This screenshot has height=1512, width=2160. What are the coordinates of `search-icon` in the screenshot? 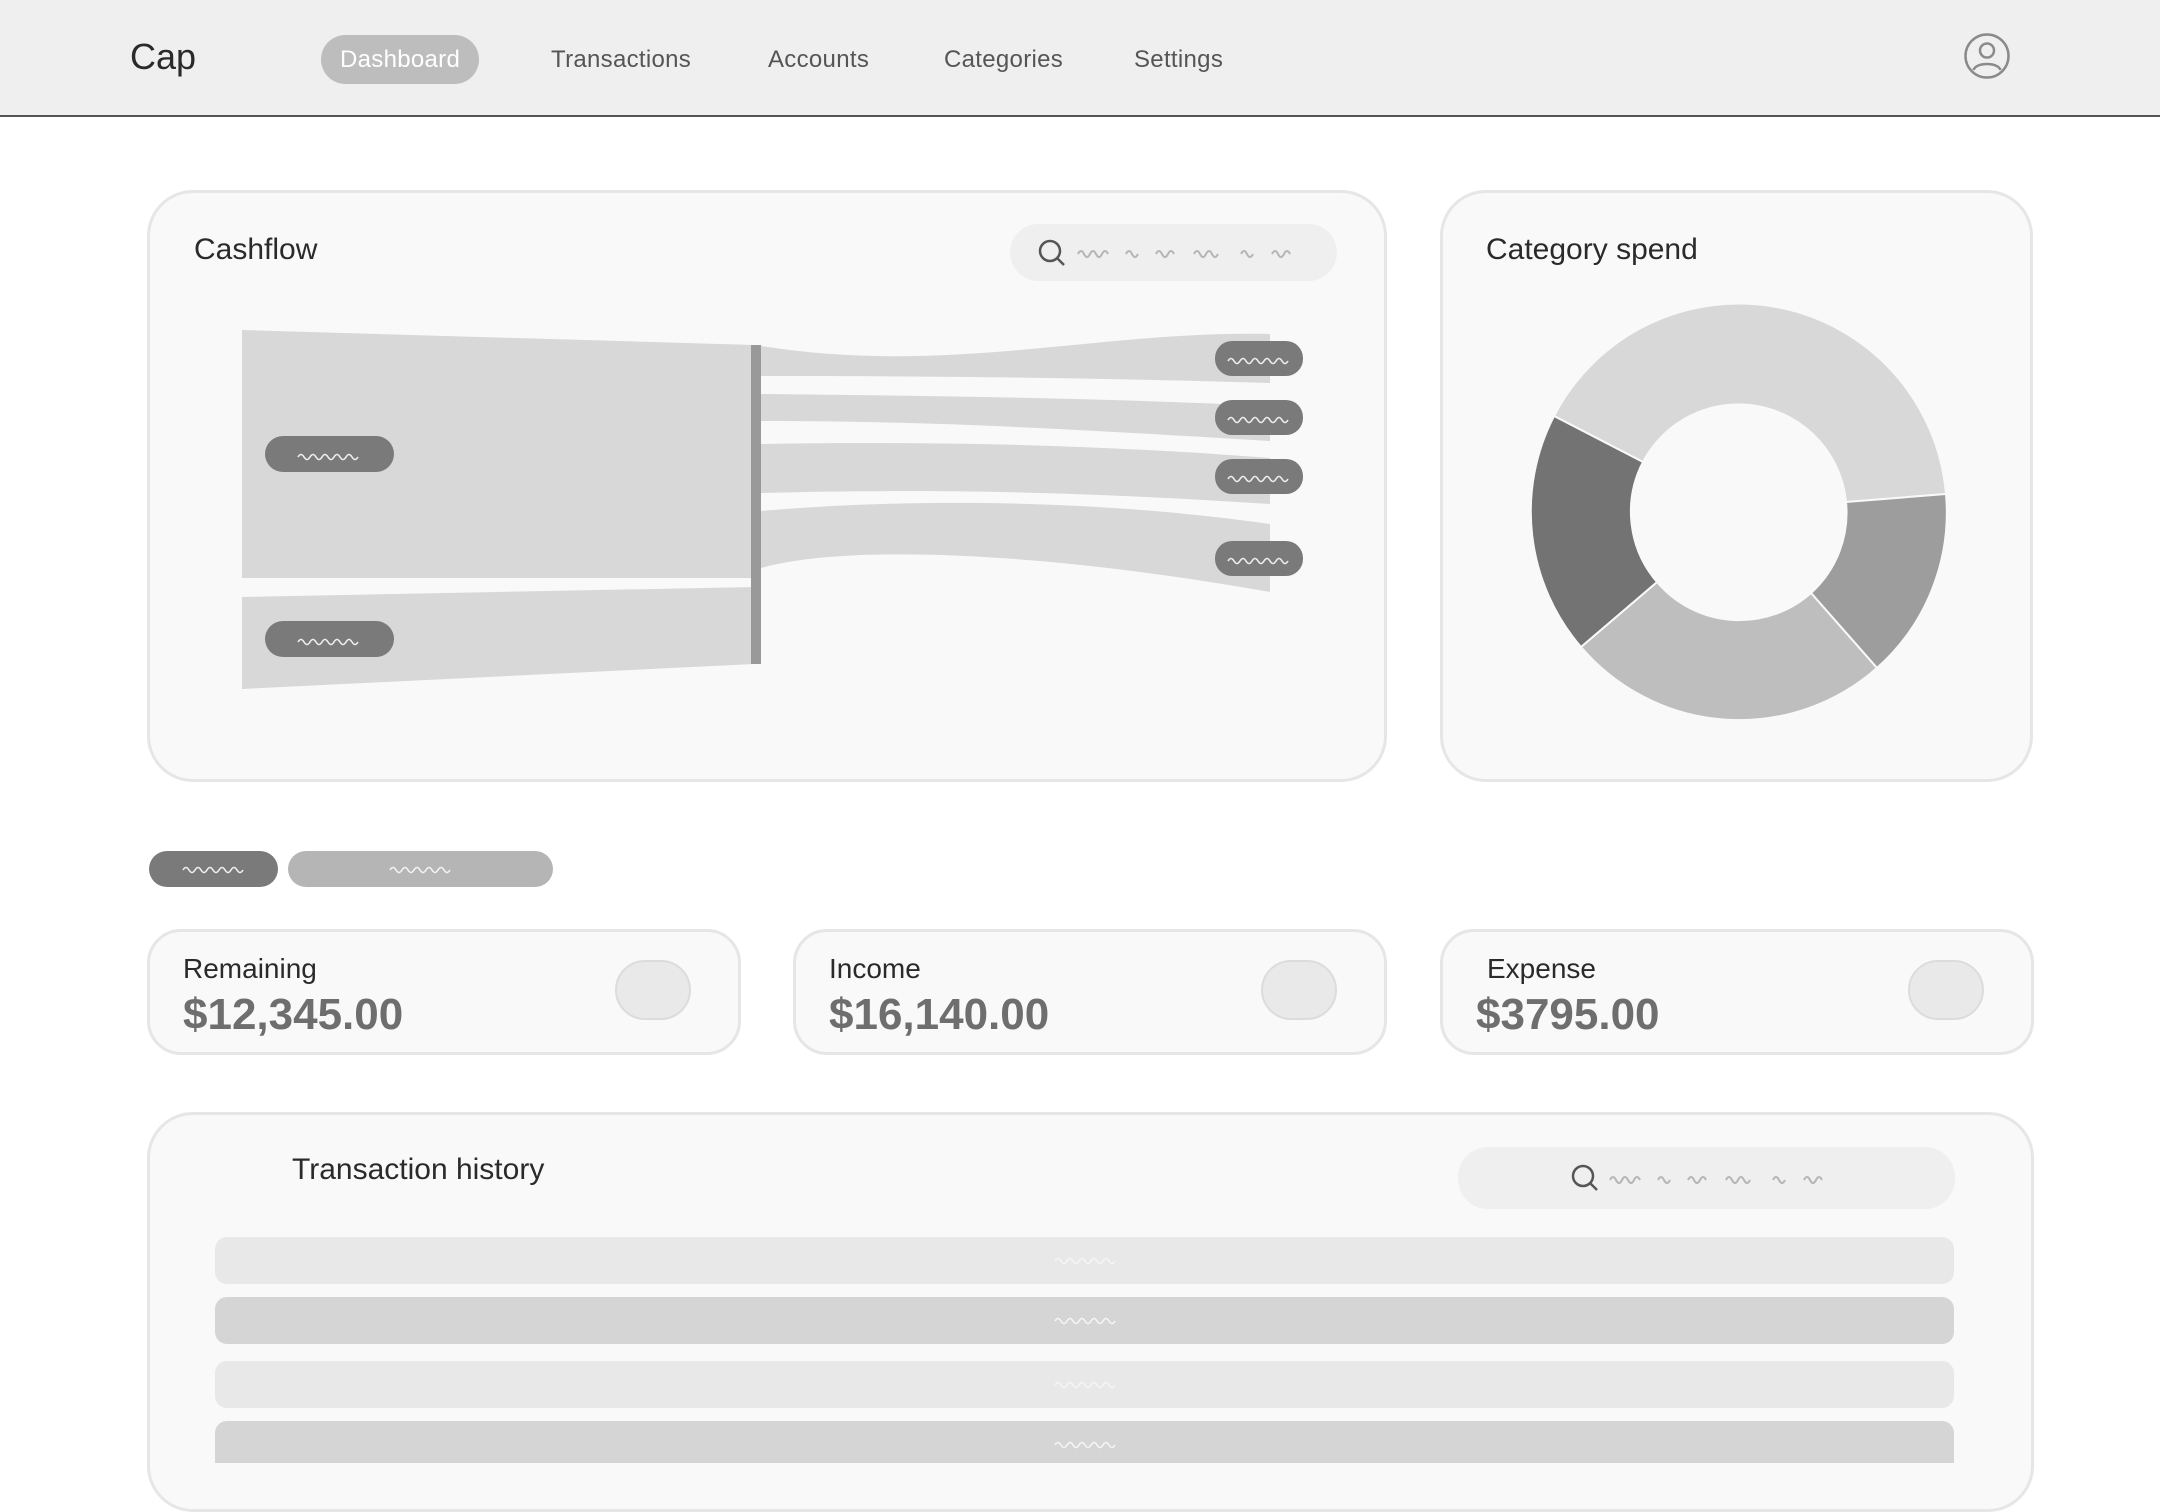 It's located at (1584, 1177).